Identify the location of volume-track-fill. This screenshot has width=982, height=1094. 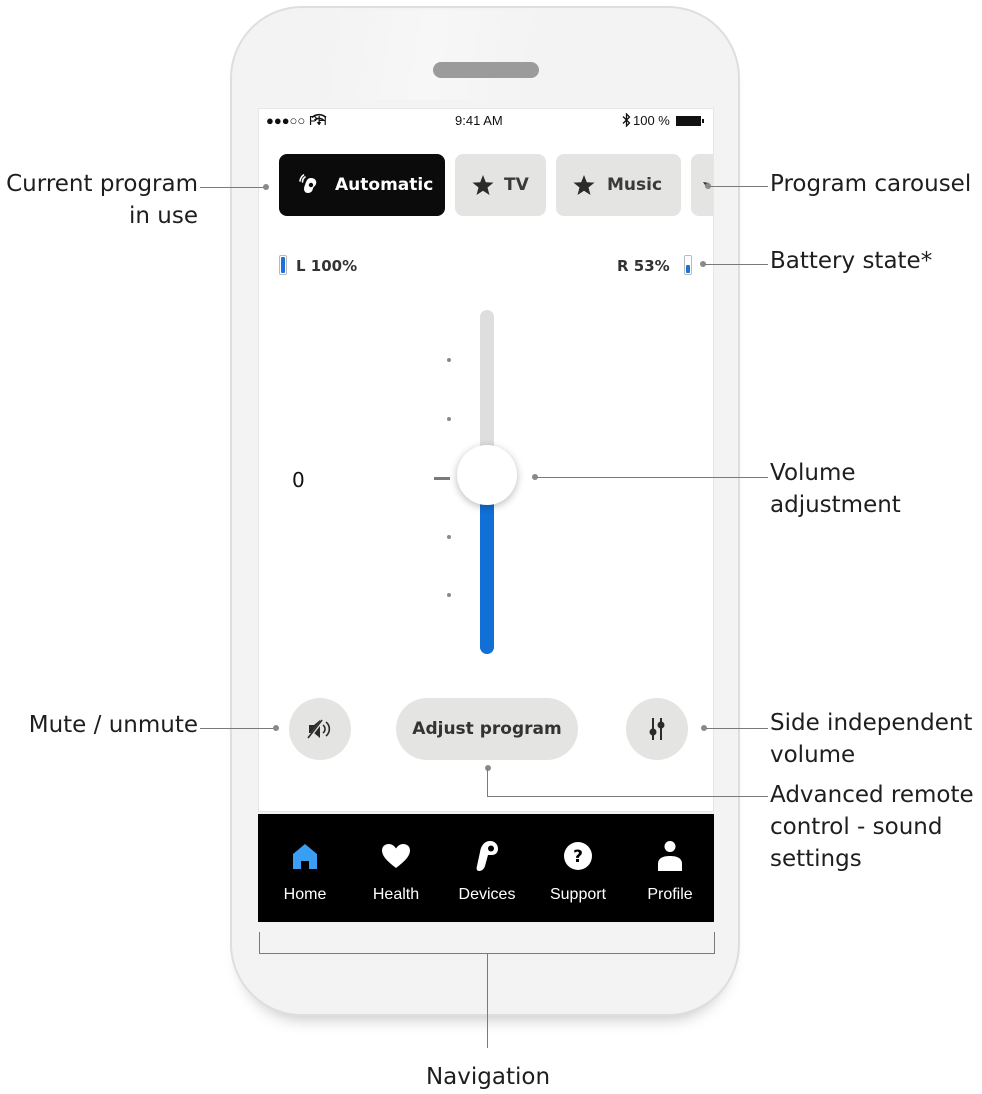
(487, 567).